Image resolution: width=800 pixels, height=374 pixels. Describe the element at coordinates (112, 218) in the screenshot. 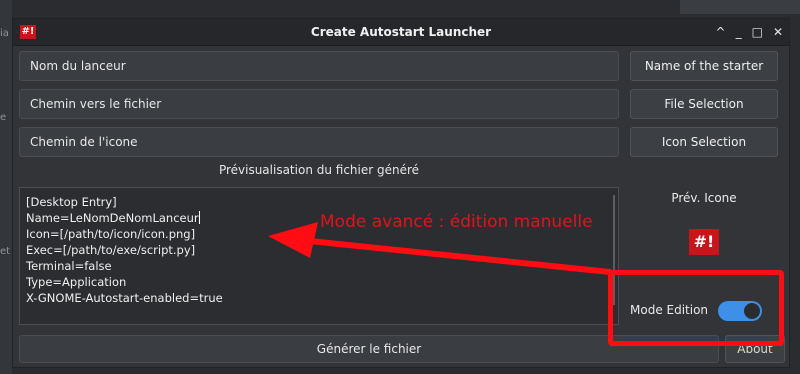

I see `editor-line-text: Name=LeNomDeNomLanceur` at that location.